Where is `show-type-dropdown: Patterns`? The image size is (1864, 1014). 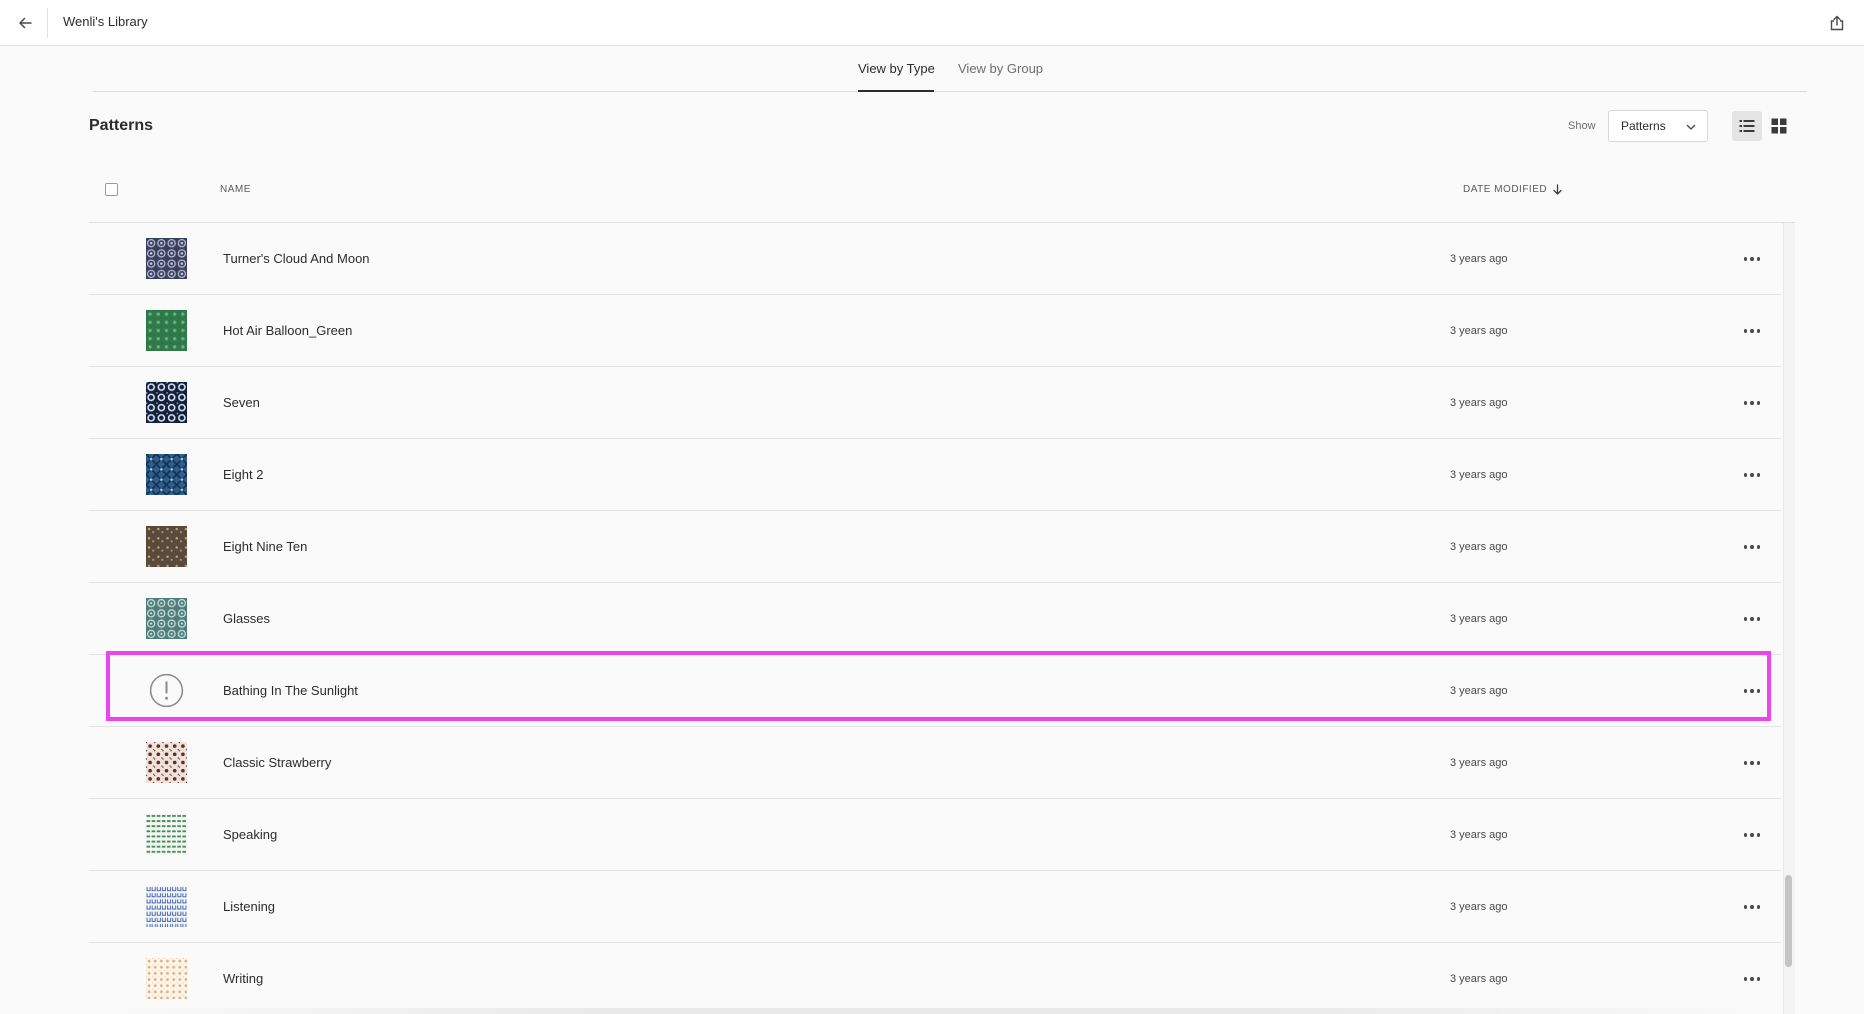 show-type-dropdown: Patterns is located at coordinates (1658, 126).